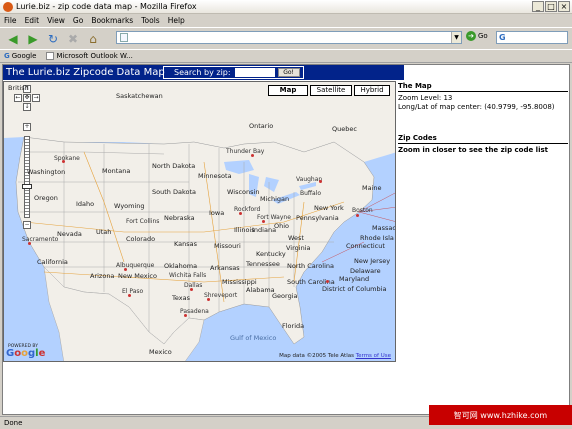 Image resolution: width=572 pixels, height=429 pixels. Describe the element at coordinates (293, 326) in the screenshot. I see `map-label: Florida` at that location.